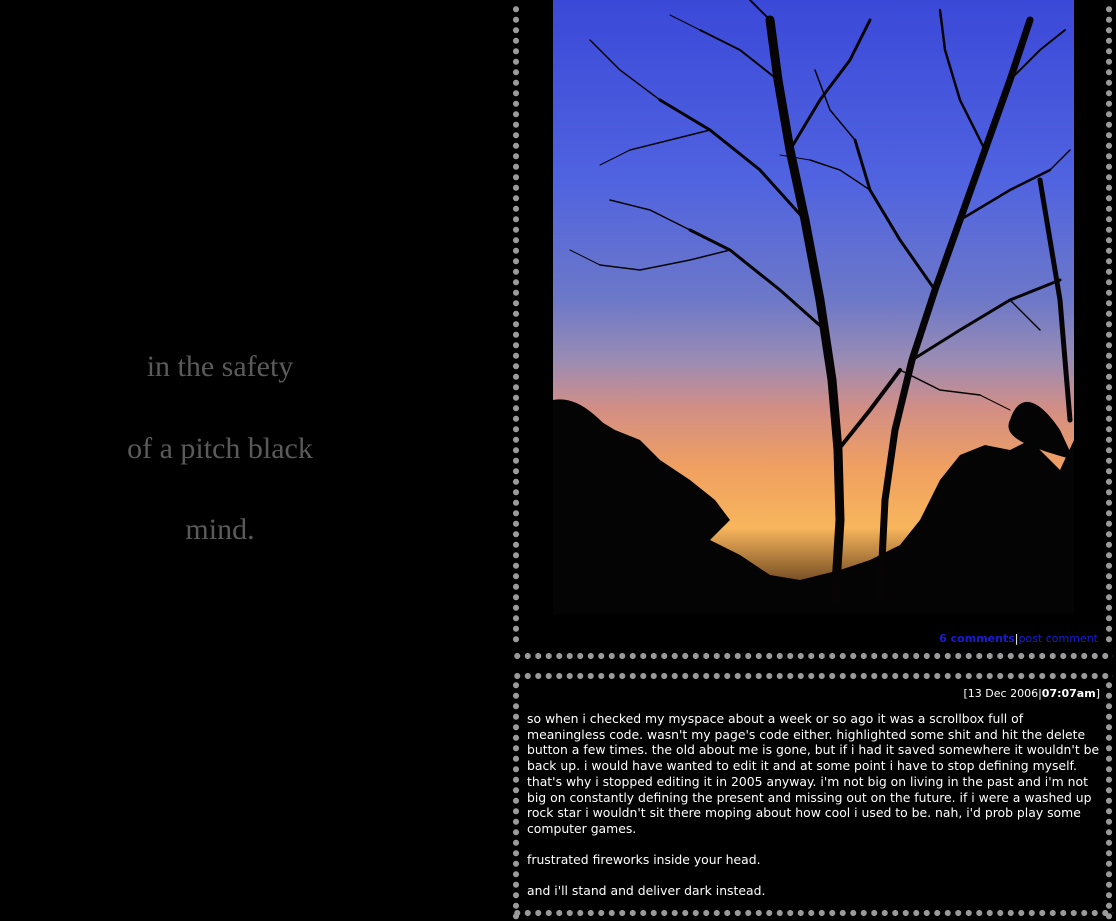 The height and width of the screenshot is (921, 1116). I want to click on dotted-border-left-bottom, so click(516, 800).